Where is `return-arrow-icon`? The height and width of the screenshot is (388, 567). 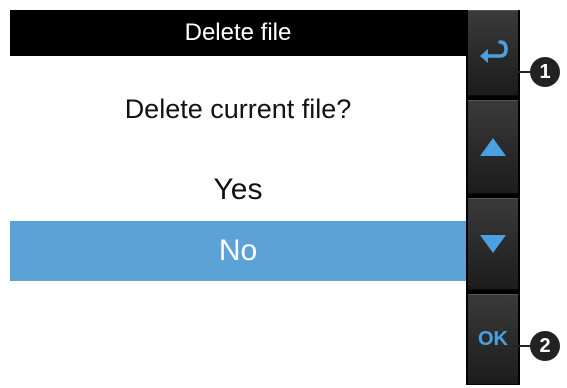 return-arrow-icon is located at coordinates (494, 51).